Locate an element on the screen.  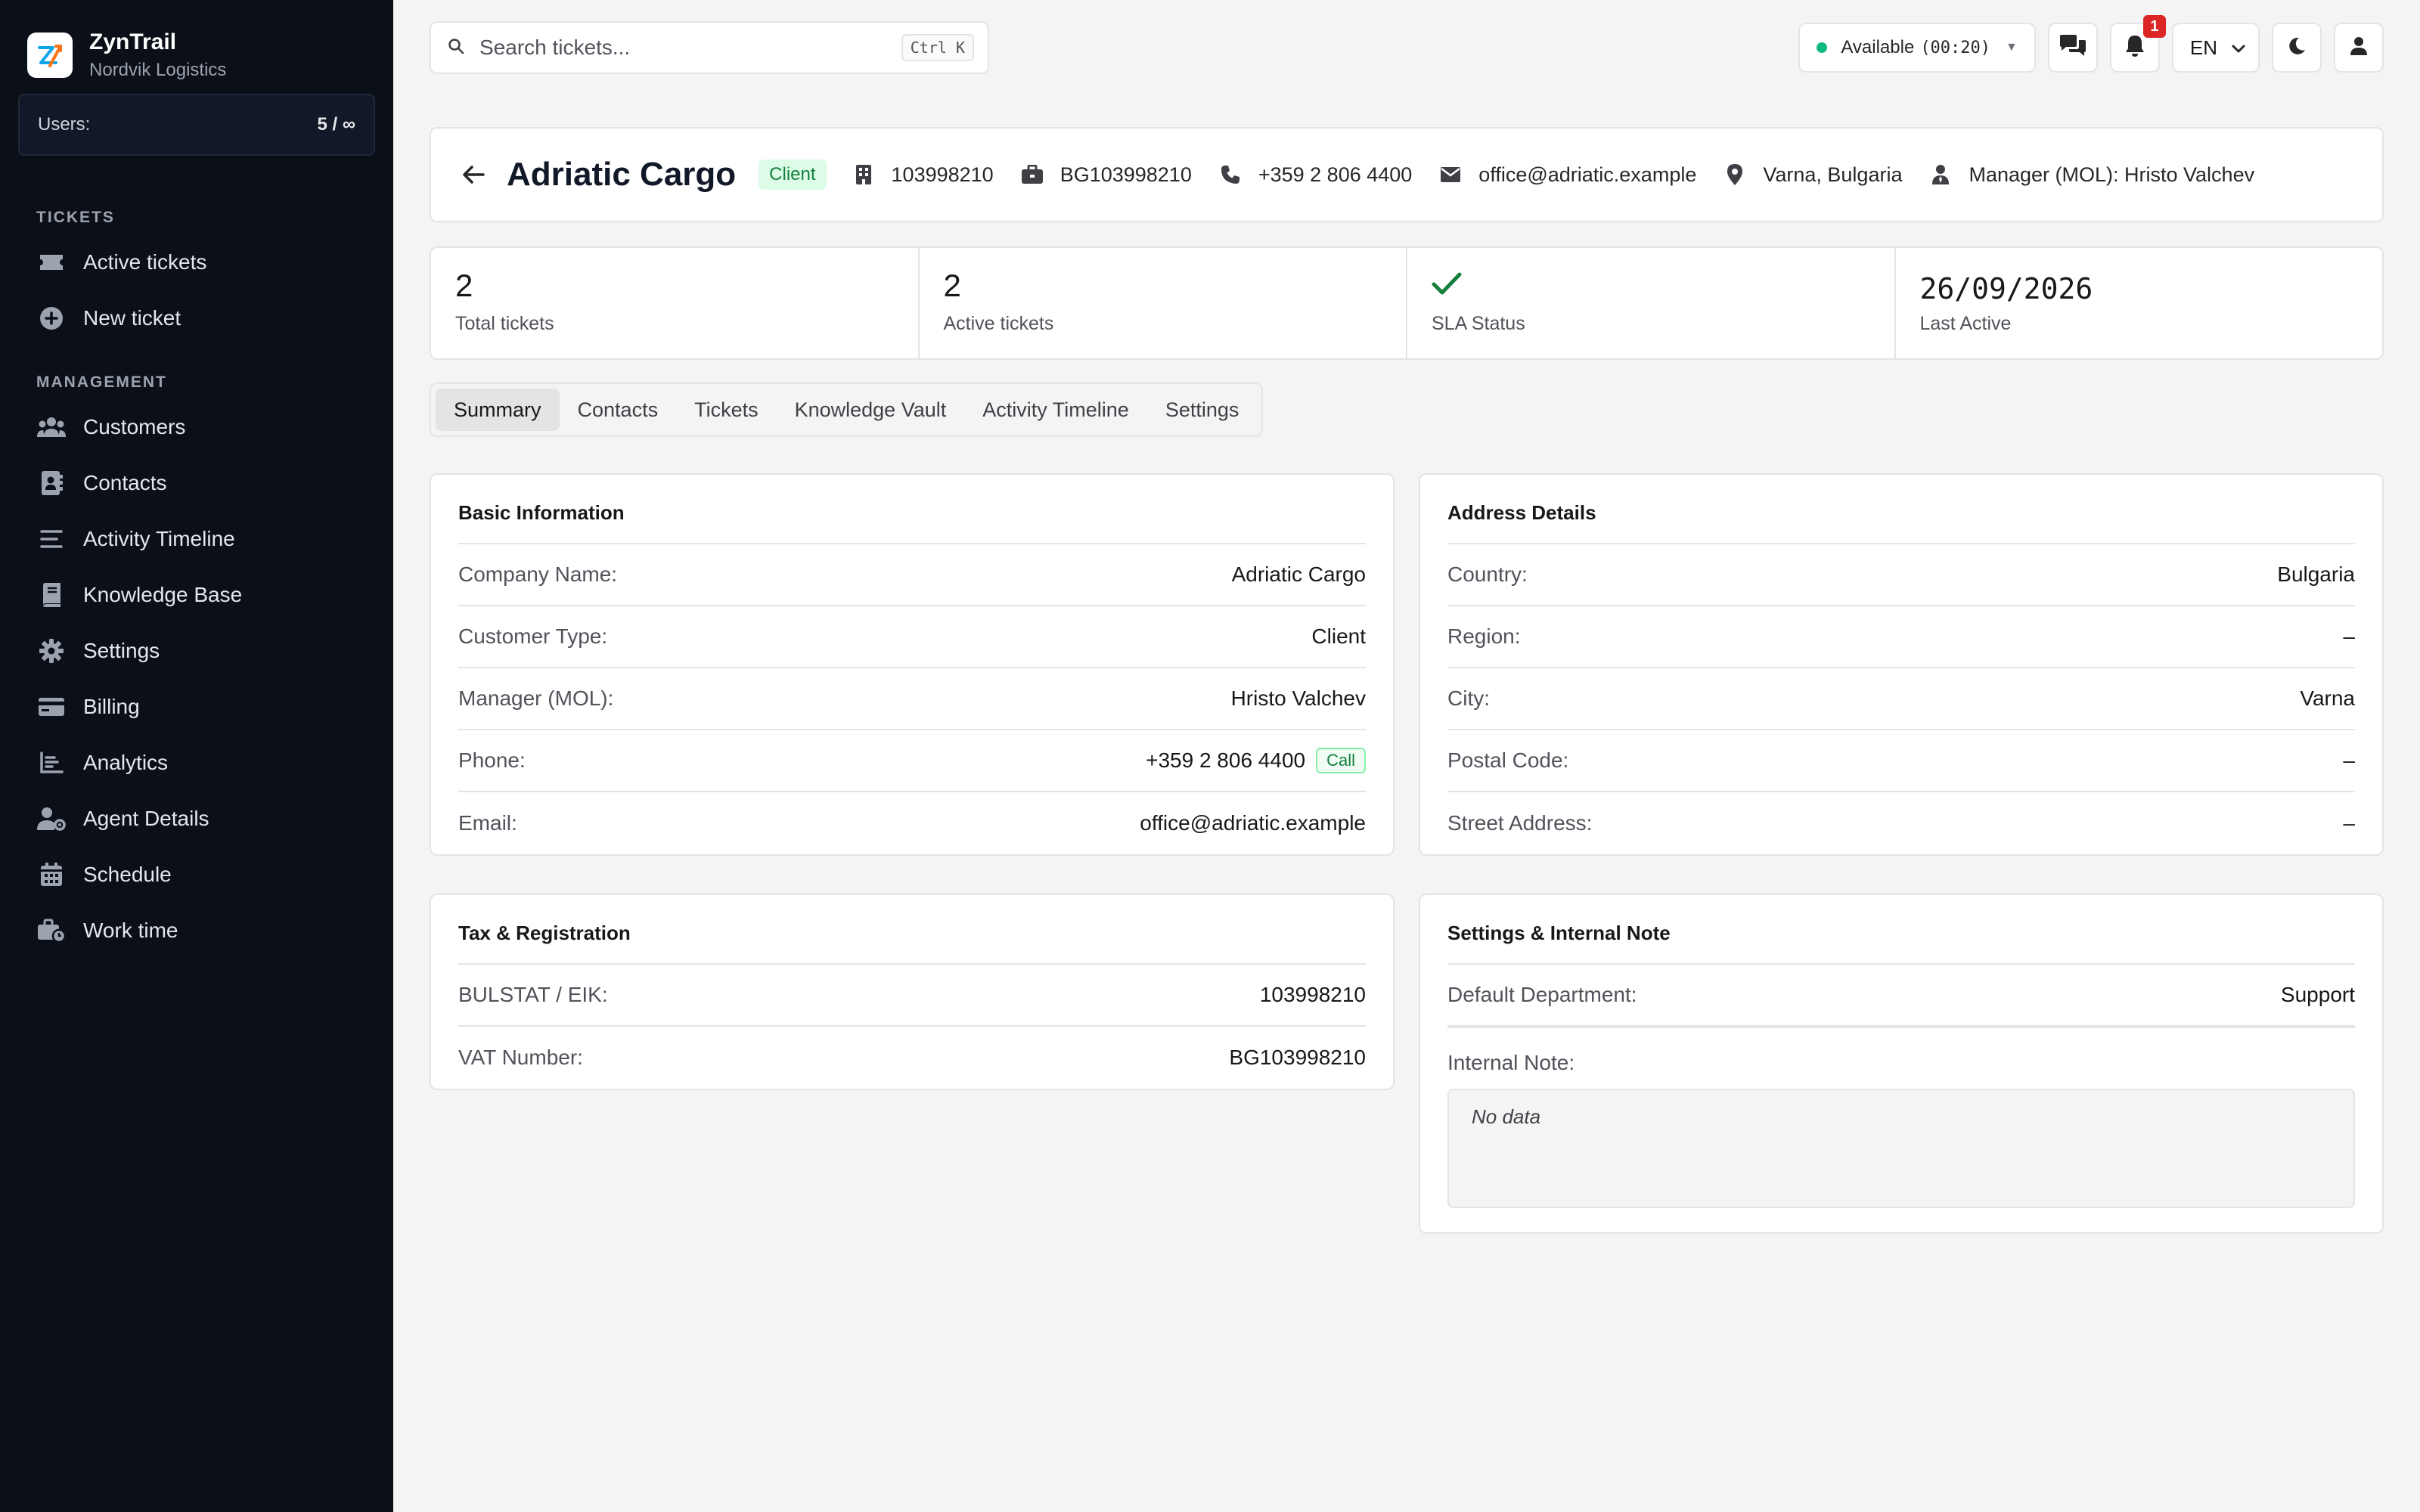
phone-icon is located at coordinates (1230, 174).